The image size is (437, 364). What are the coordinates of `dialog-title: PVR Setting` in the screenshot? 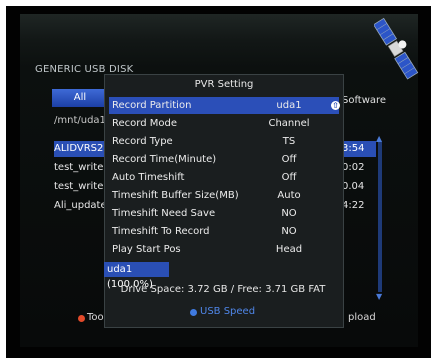 It's located at (224, 84).